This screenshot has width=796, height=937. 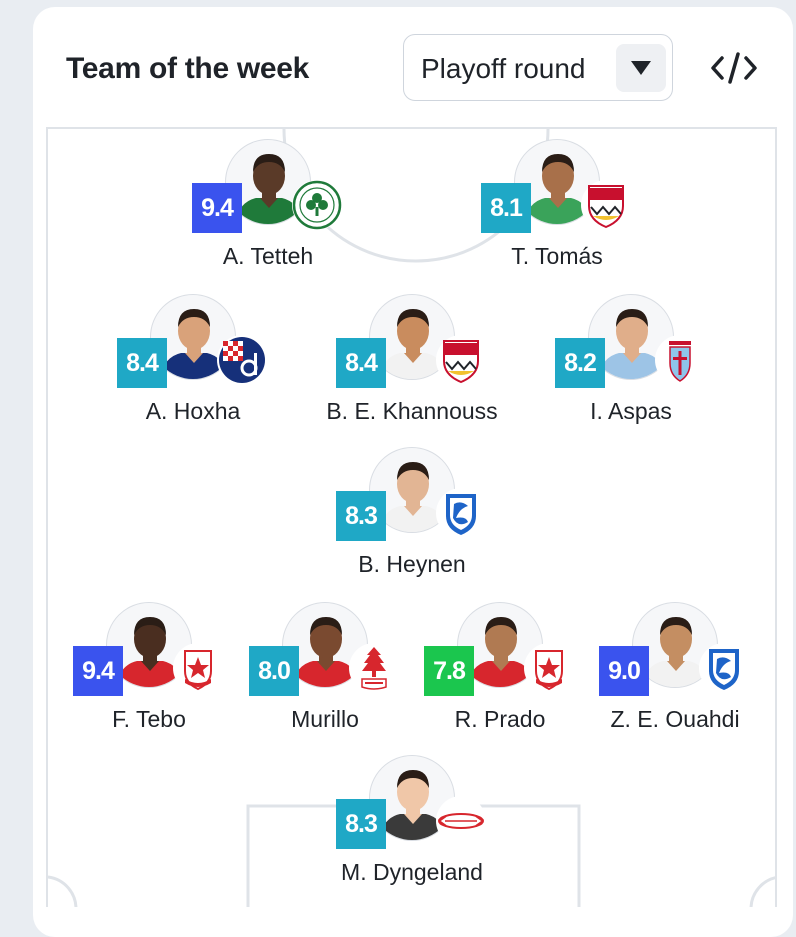 I want to click on celta-vigo-crest-icon, so click(x=680, y=360).